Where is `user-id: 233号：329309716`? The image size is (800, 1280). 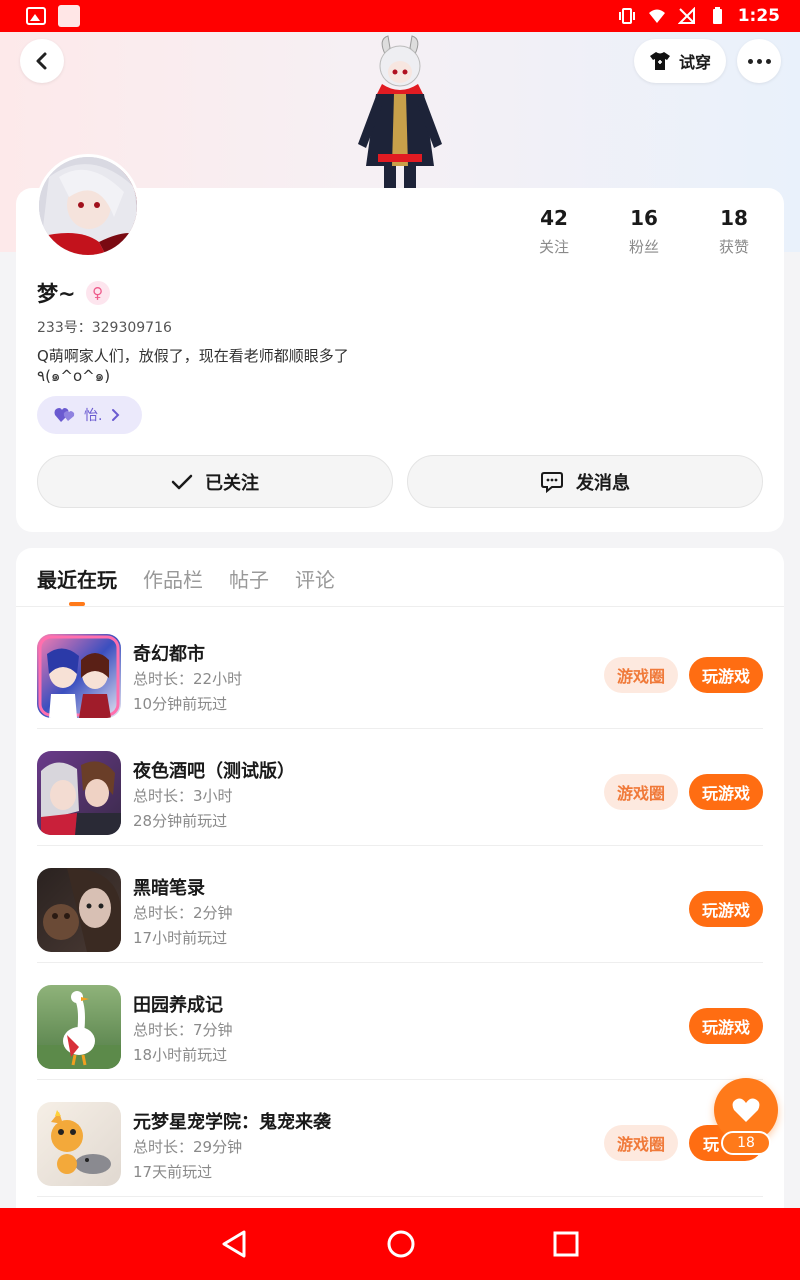
user-id: 233号：329309716 is located at coordinates (104, 328).